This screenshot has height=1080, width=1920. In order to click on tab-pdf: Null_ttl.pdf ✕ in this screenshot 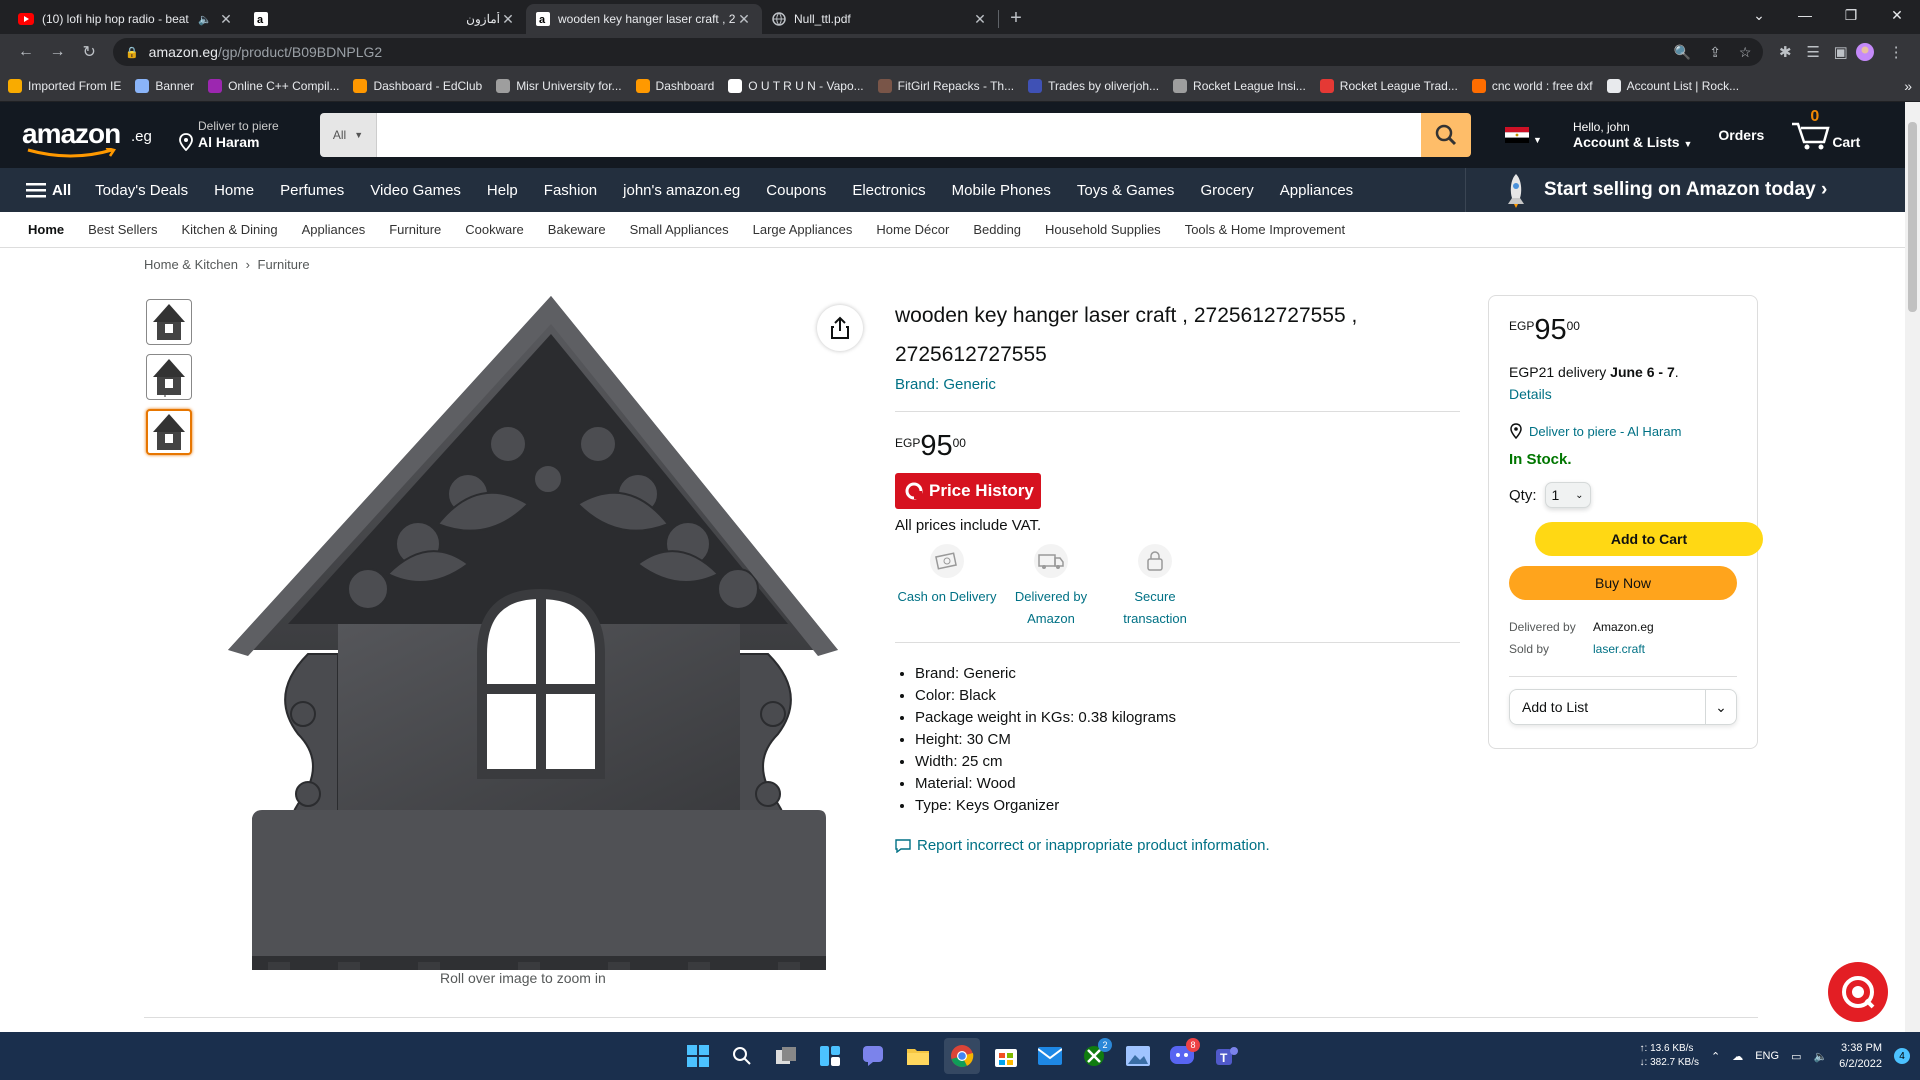, I will do `click(880, 19)`.